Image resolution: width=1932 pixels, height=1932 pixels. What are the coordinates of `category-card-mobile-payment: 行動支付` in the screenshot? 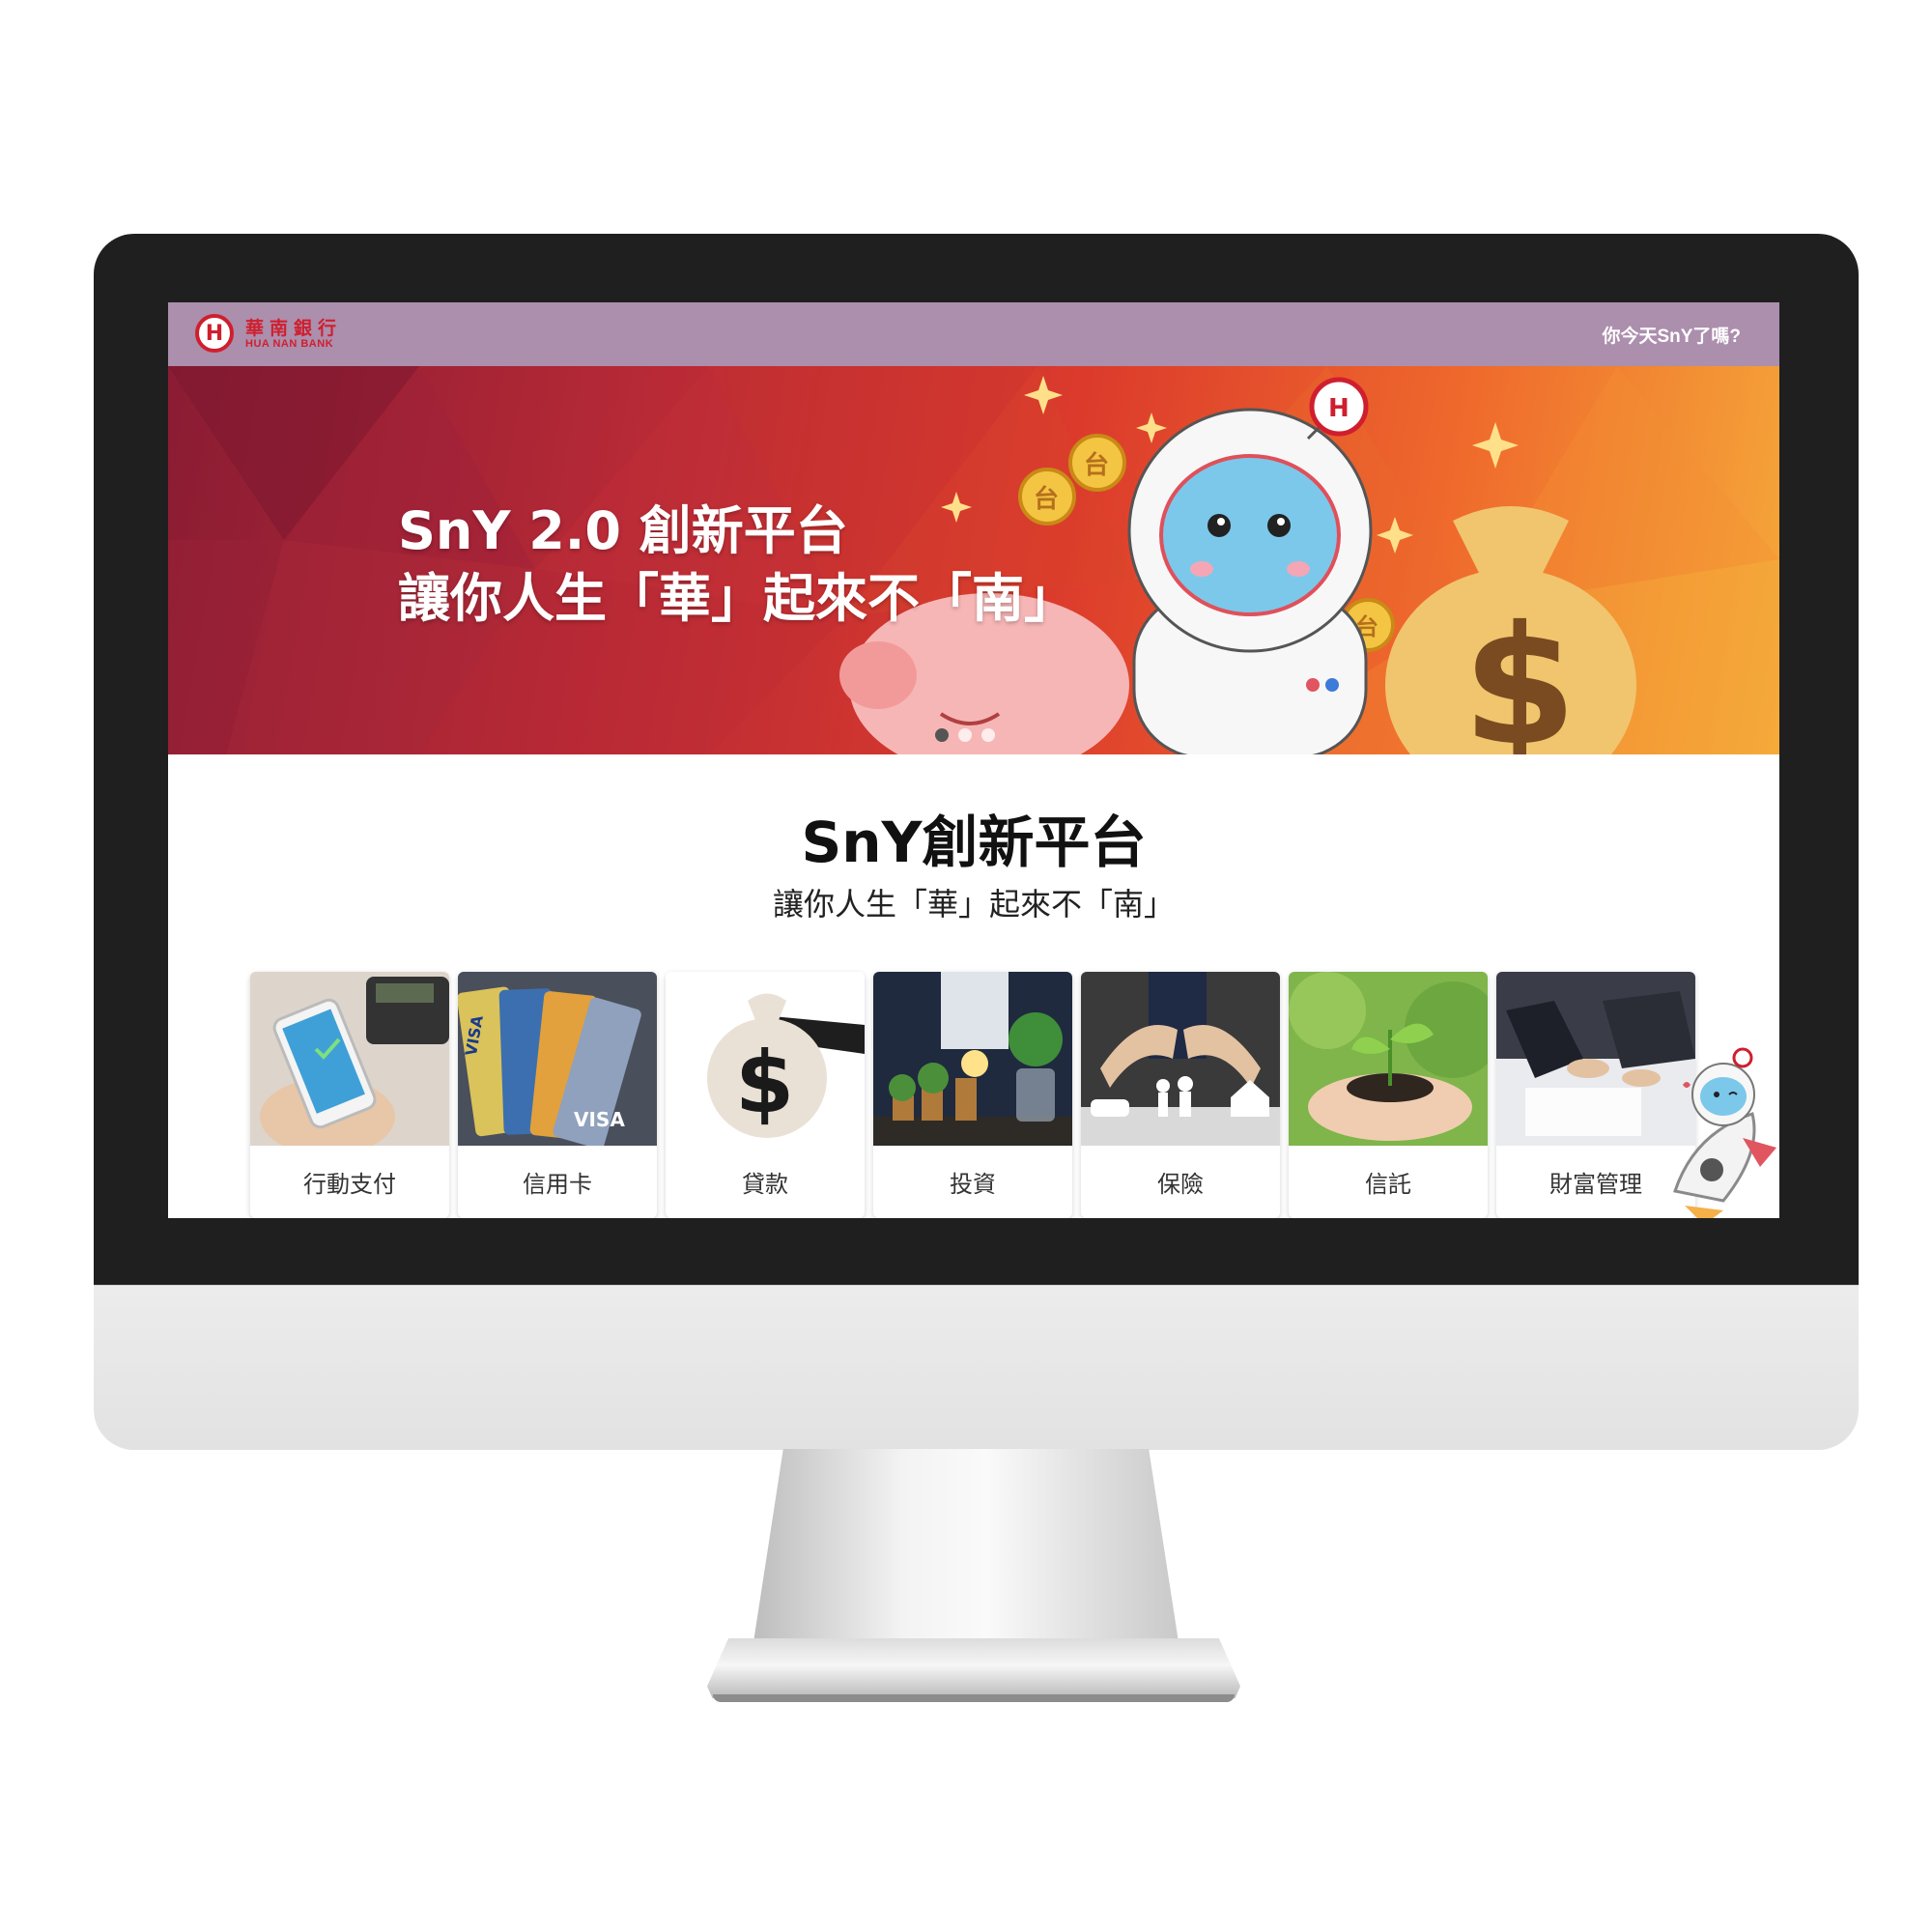 It's located at (349, 1095).